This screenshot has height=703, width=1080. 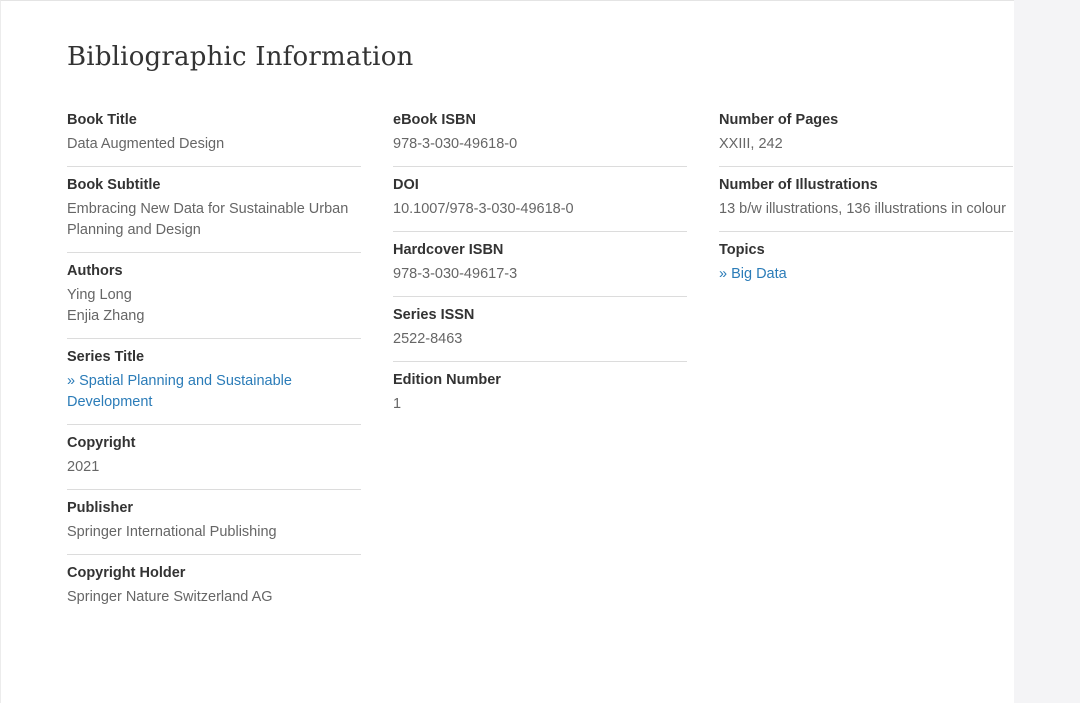 What do you see at coordinates (483, 209) in the screenshot?
I see `doi-value: 10.1007/978-3-030-49618-0` at bounding box center [483, 209].